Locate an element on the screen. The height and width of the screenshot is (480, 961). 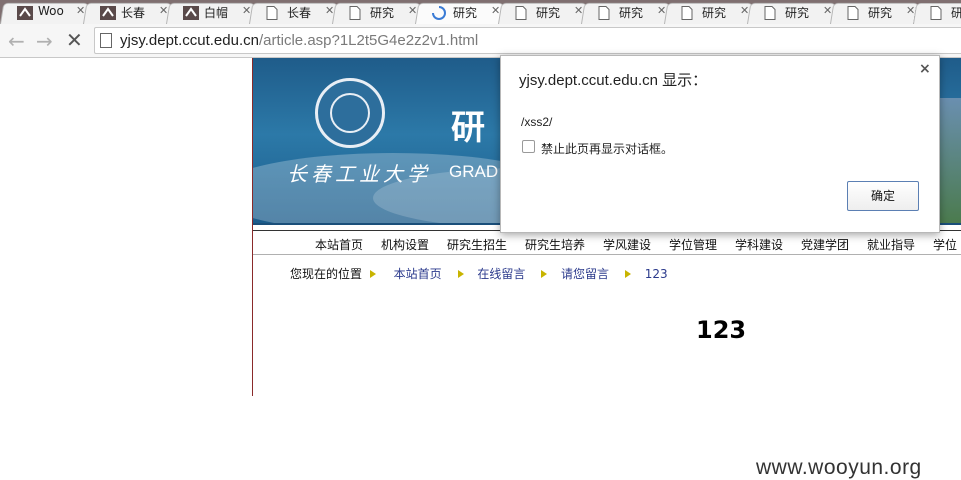
nav-item-admission: 研究生招生 is located at coordinates (477, 244).